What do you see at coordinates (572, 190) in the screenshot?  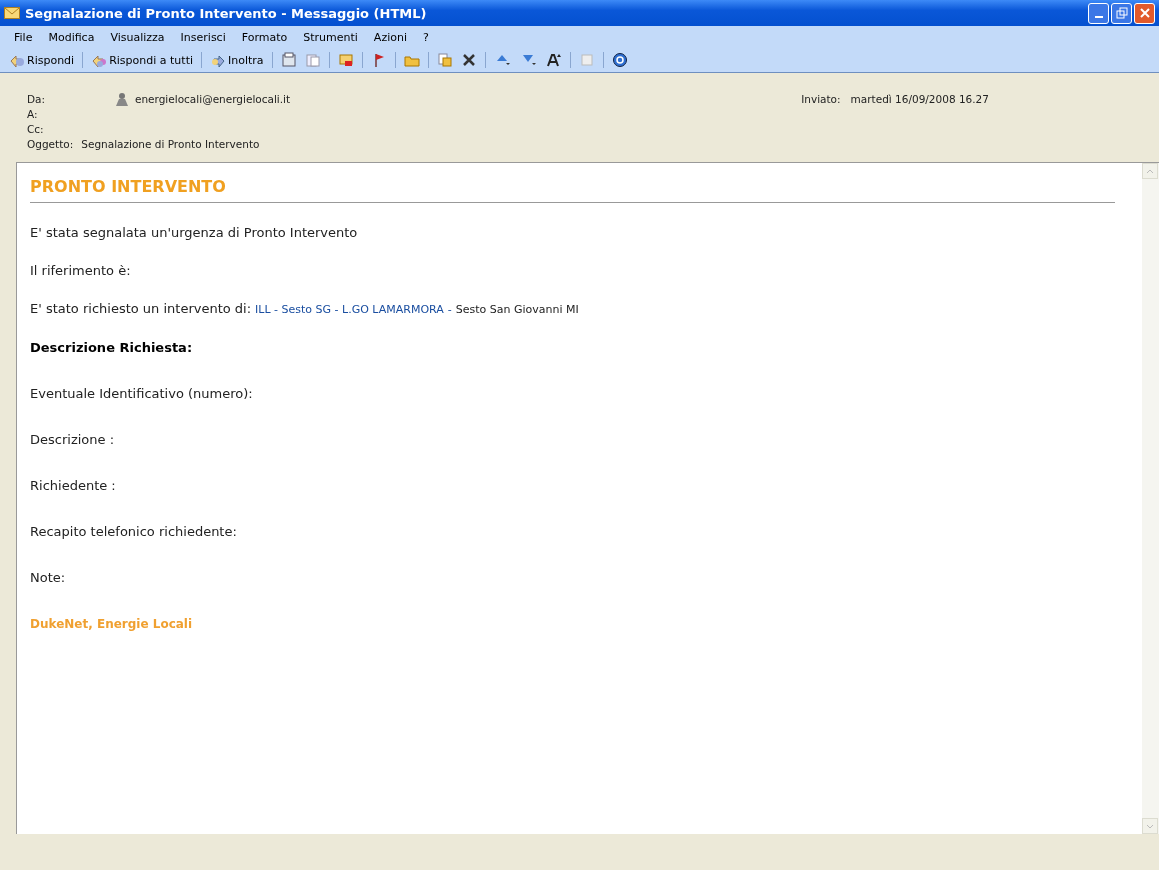 I see `message-heading: PRONTO INTERVENTO` at bounding box center [572, 190].